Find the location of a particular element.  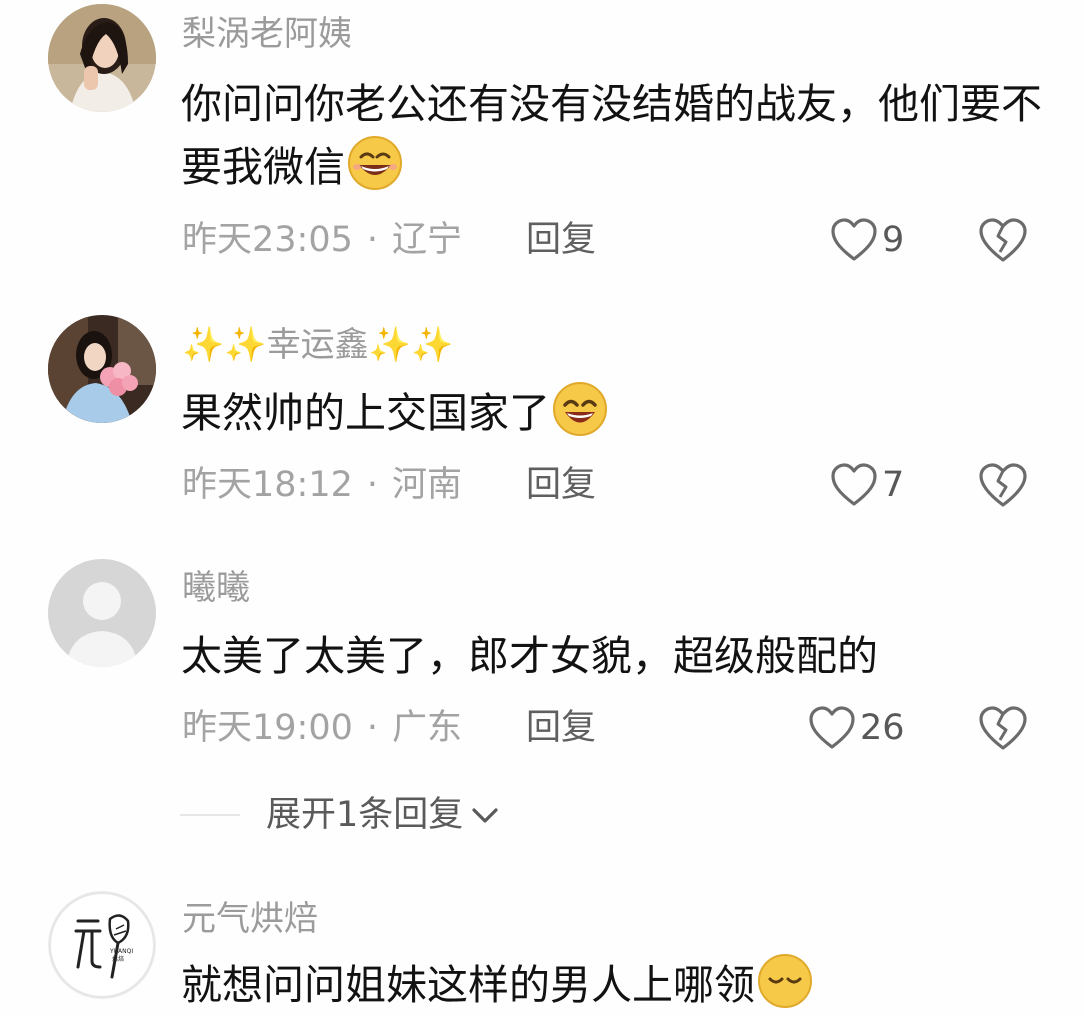

relieved-face-icon is located at coordinates (785, 981).